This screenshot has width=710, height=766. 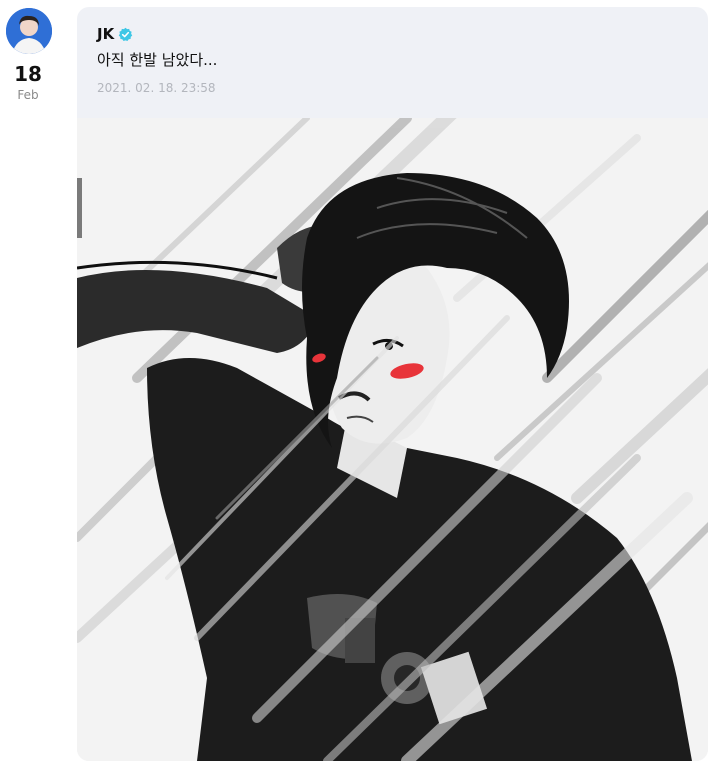 I want to click on post-day: 18, so click(x=28, y=74).